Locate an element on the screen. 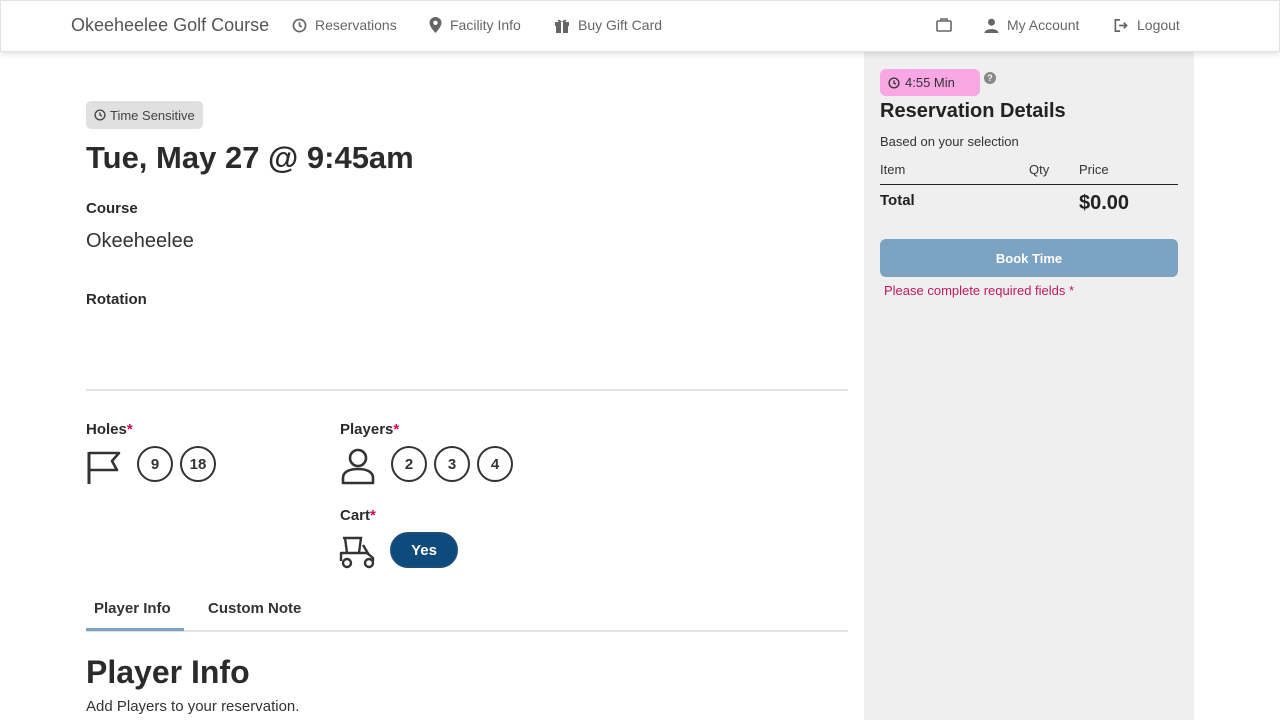 The image size is (1280, 720). nav-facility-info: Facility Info is located at coordinates (475, 25).